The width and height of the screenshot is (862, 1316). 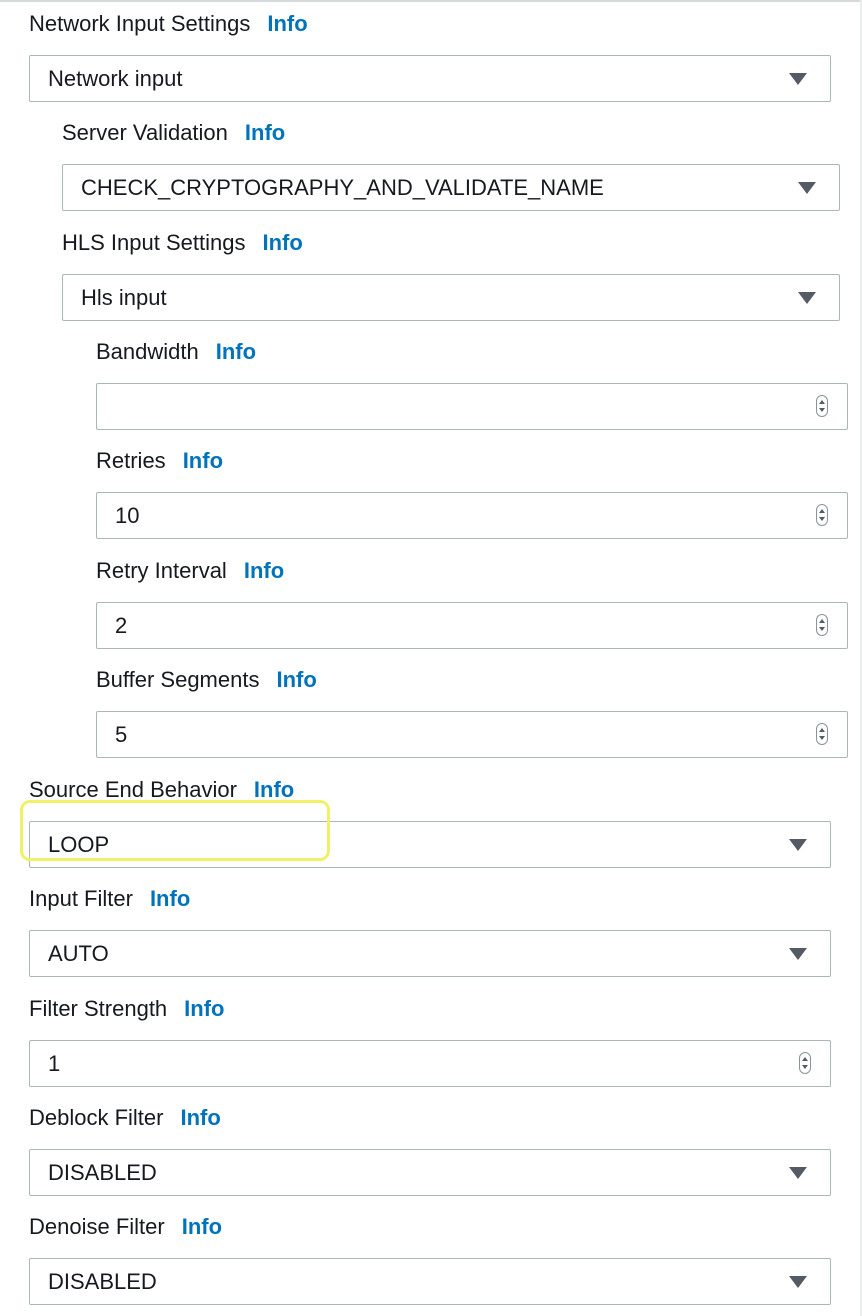 I want to click on hls-input-settings-label-row: HLS Input Settings Info, so click(x=451, y=243).